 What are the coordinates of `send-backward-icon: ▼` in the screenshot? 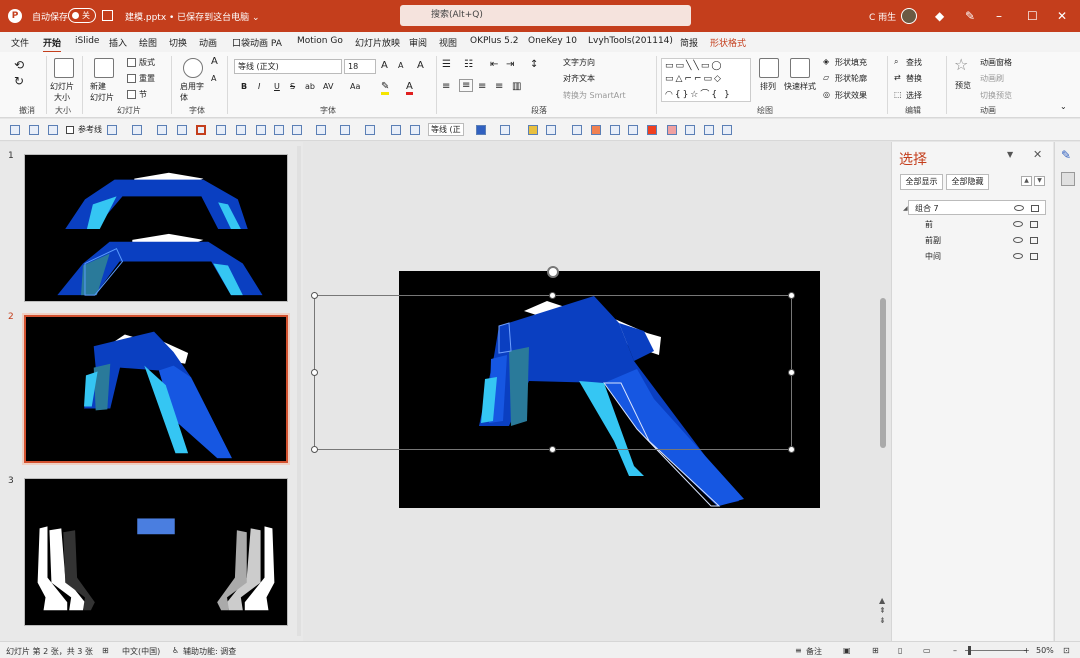 It's located at (1039, 181).